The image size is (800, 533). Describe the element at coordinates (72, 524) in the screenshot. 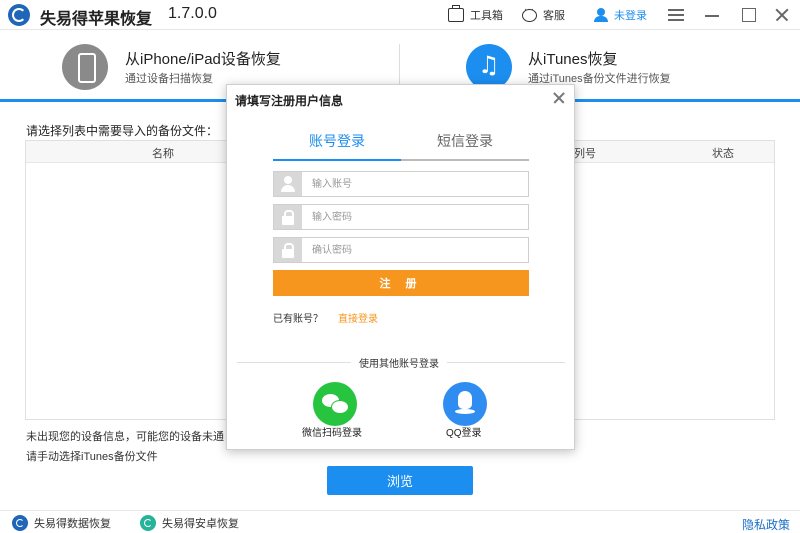

I see `data-recovery-label: 失易得数据恢复` at that location.